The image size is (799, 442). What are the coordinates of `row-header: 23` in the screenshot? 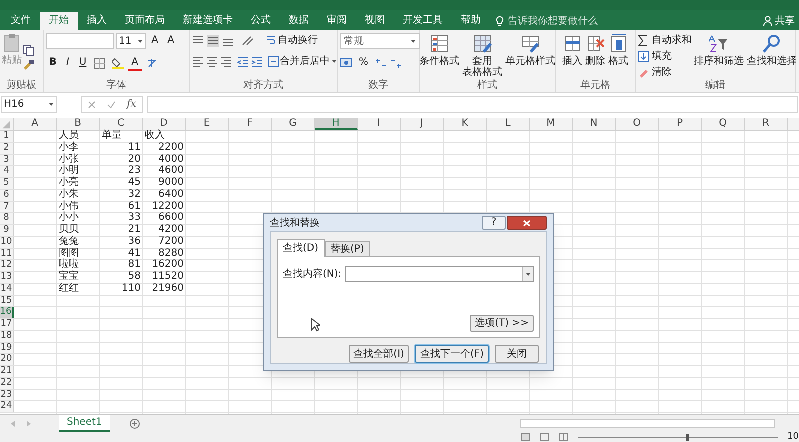 It's located at (7, 395).